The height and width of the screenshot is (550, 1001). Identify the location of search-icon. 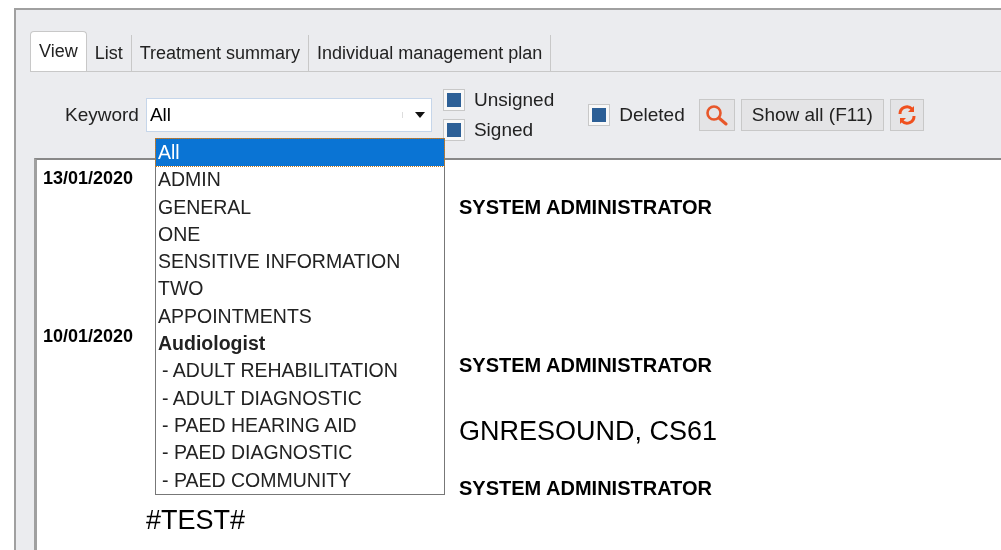
(716, 115).